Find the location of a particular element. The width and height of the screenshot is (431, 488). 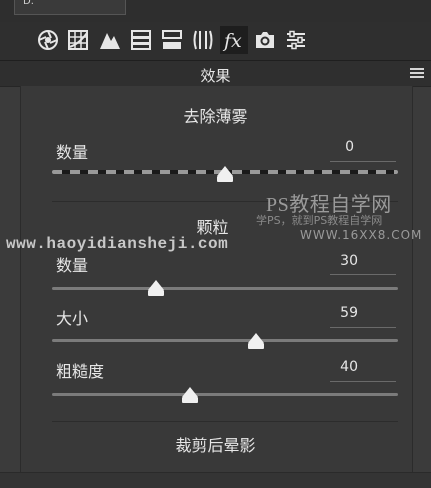

panel-toolbar: fx is located at coordinates (215, 41).